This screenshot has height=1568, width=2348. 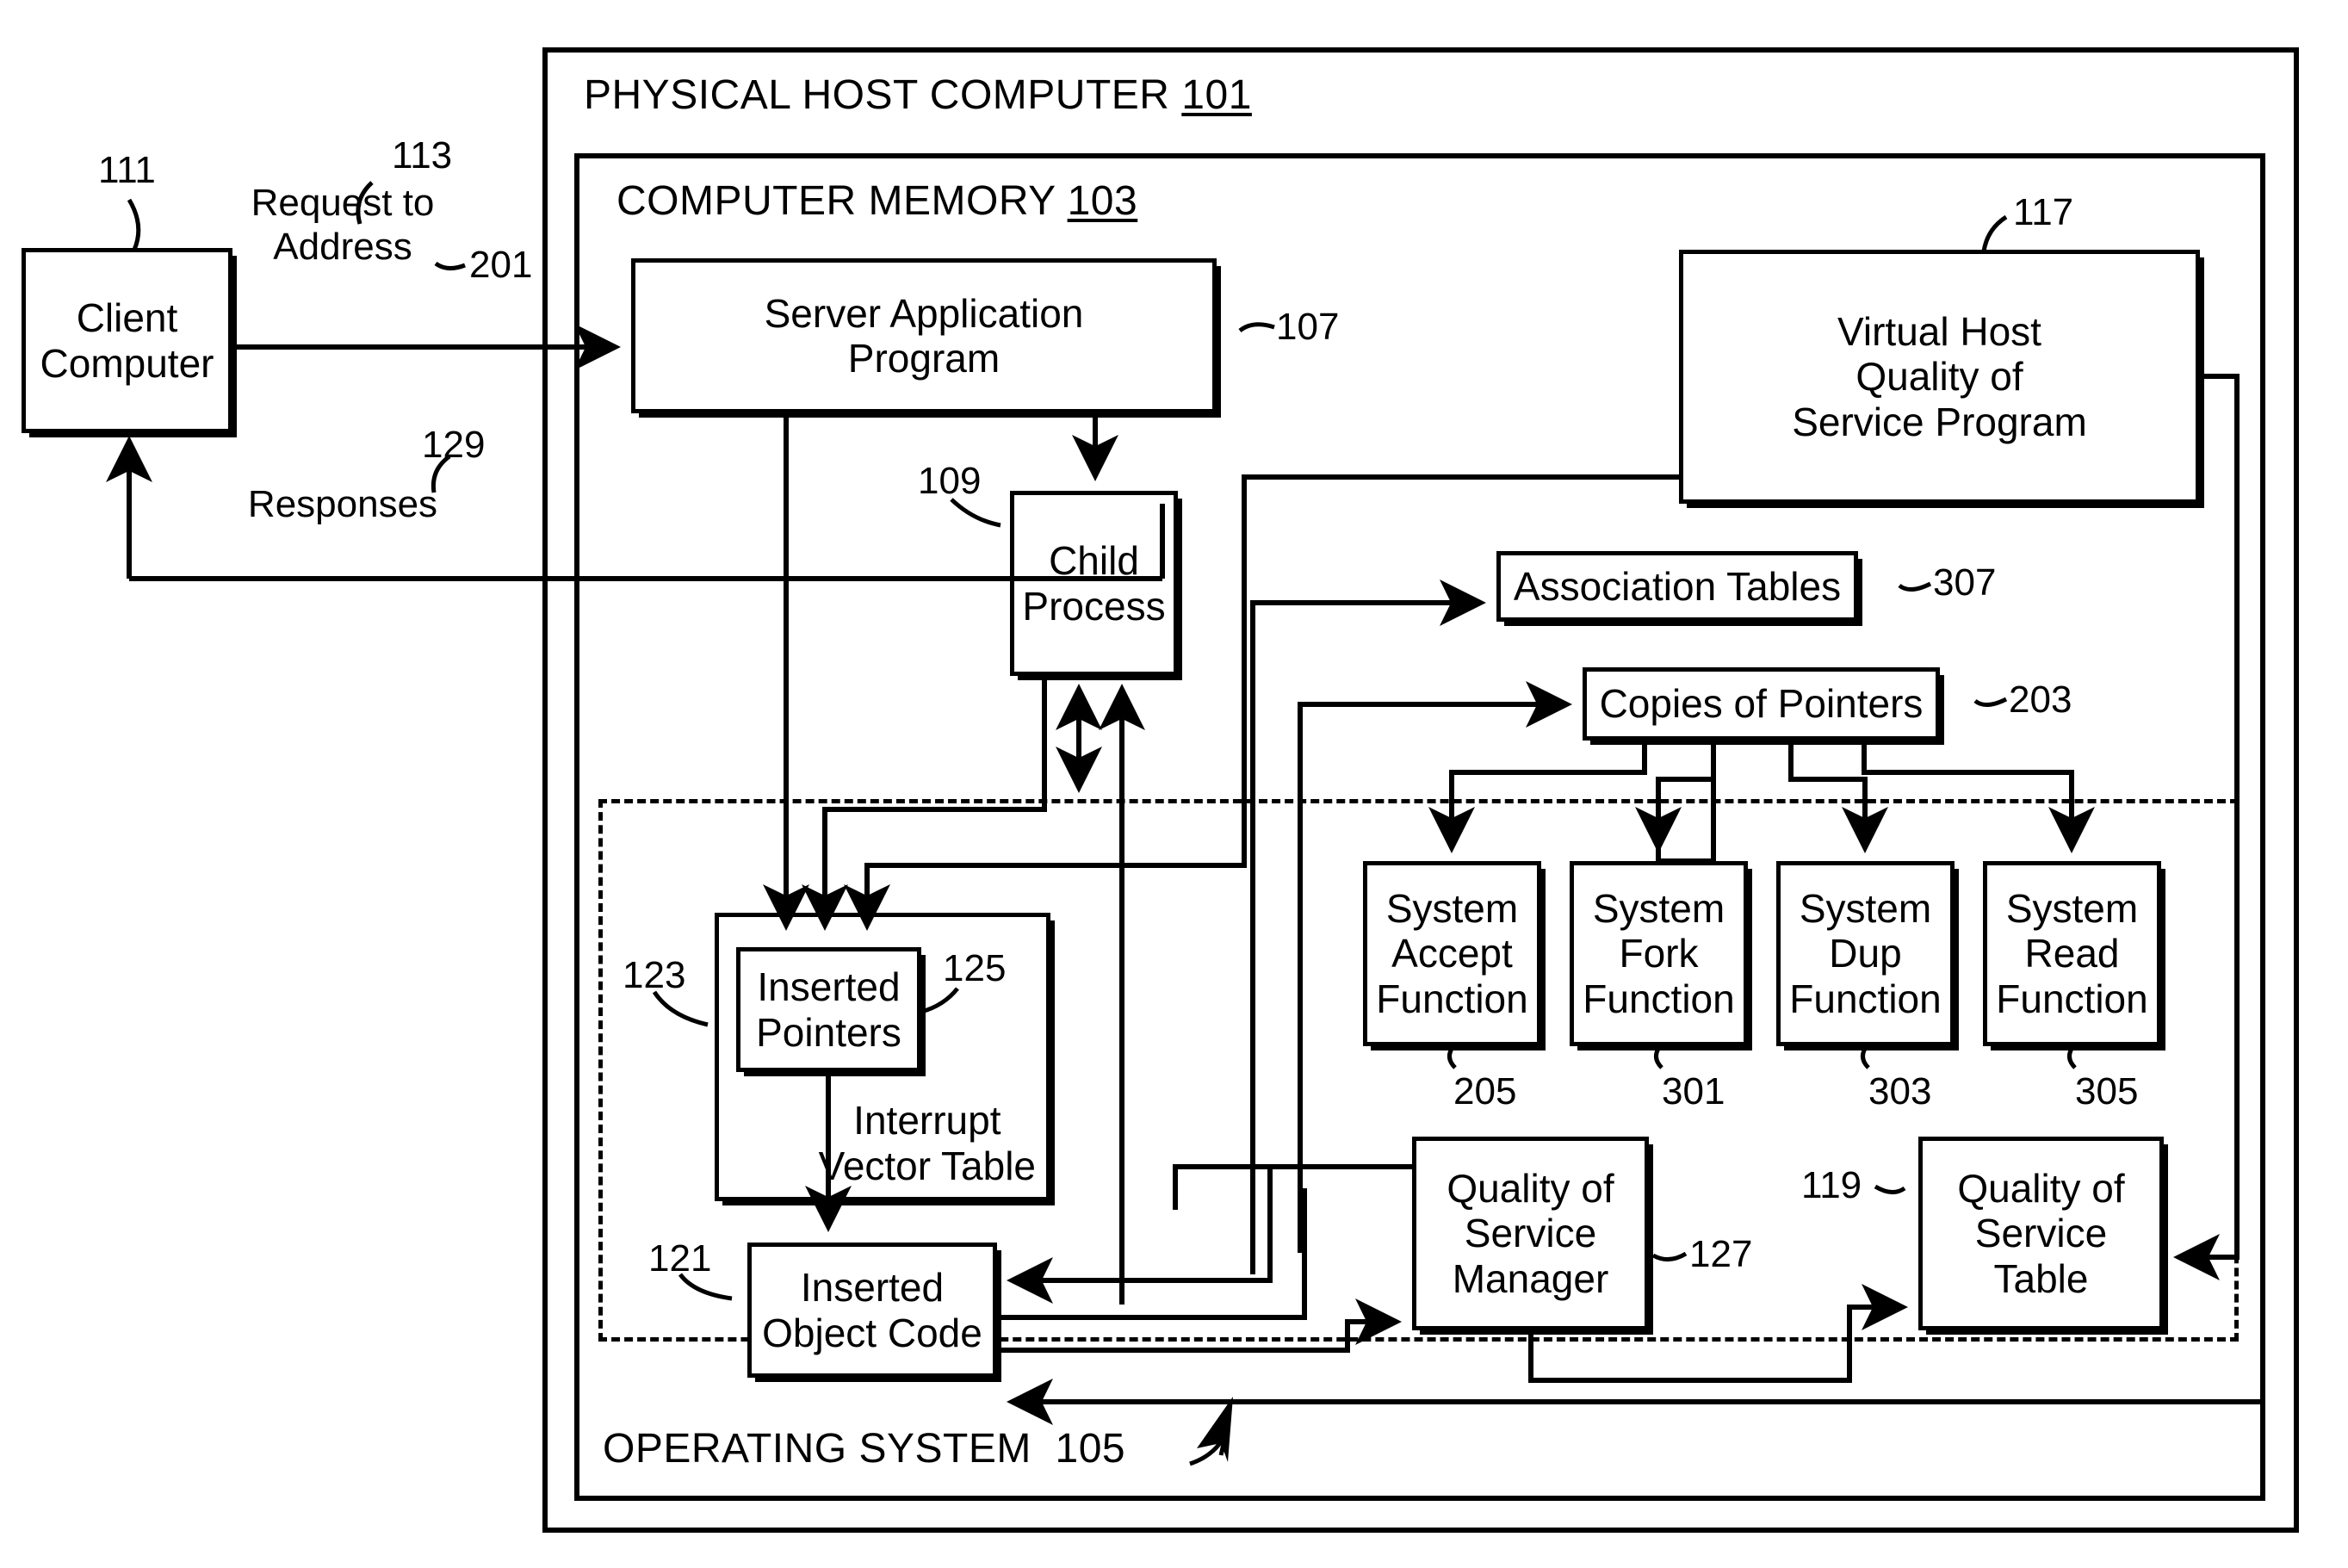 I want to click on ref-305: 305, so click(x=2107, y=1091).